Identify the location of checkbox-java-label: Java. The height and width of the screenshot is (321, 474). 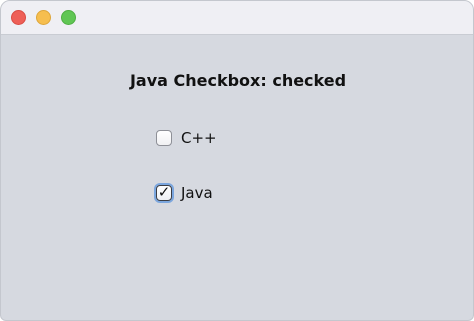
(197, 193).